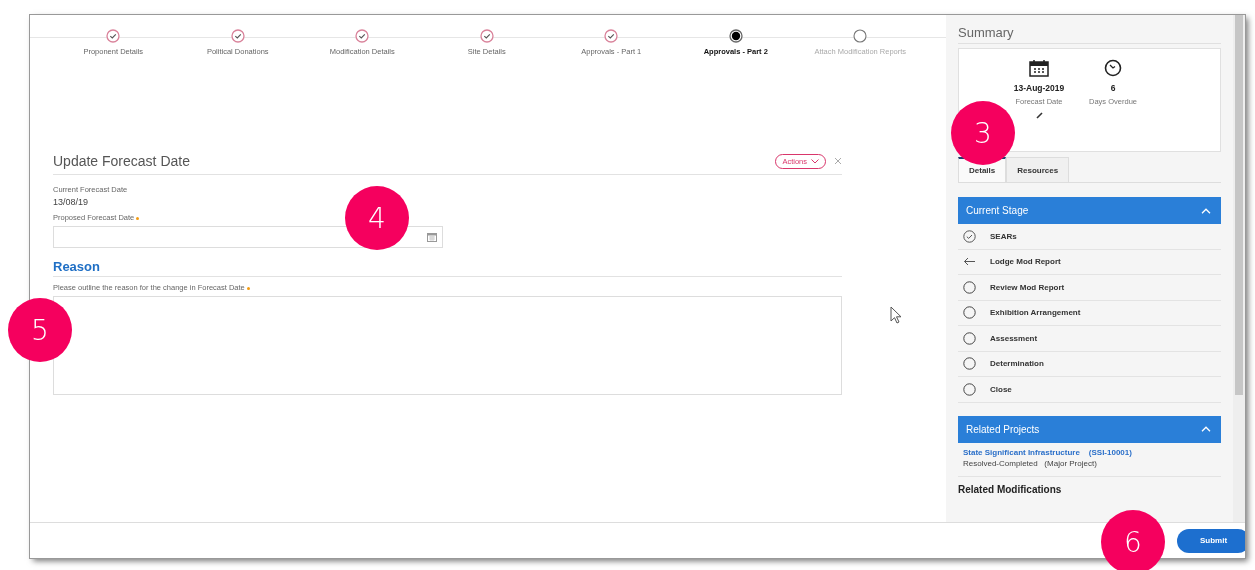 This screenshot has height=570, width=1255. What do you see at coordinates (447, 268) in the screenshot?
I see `section-heading: Reason` at bounding box center [447, 268].